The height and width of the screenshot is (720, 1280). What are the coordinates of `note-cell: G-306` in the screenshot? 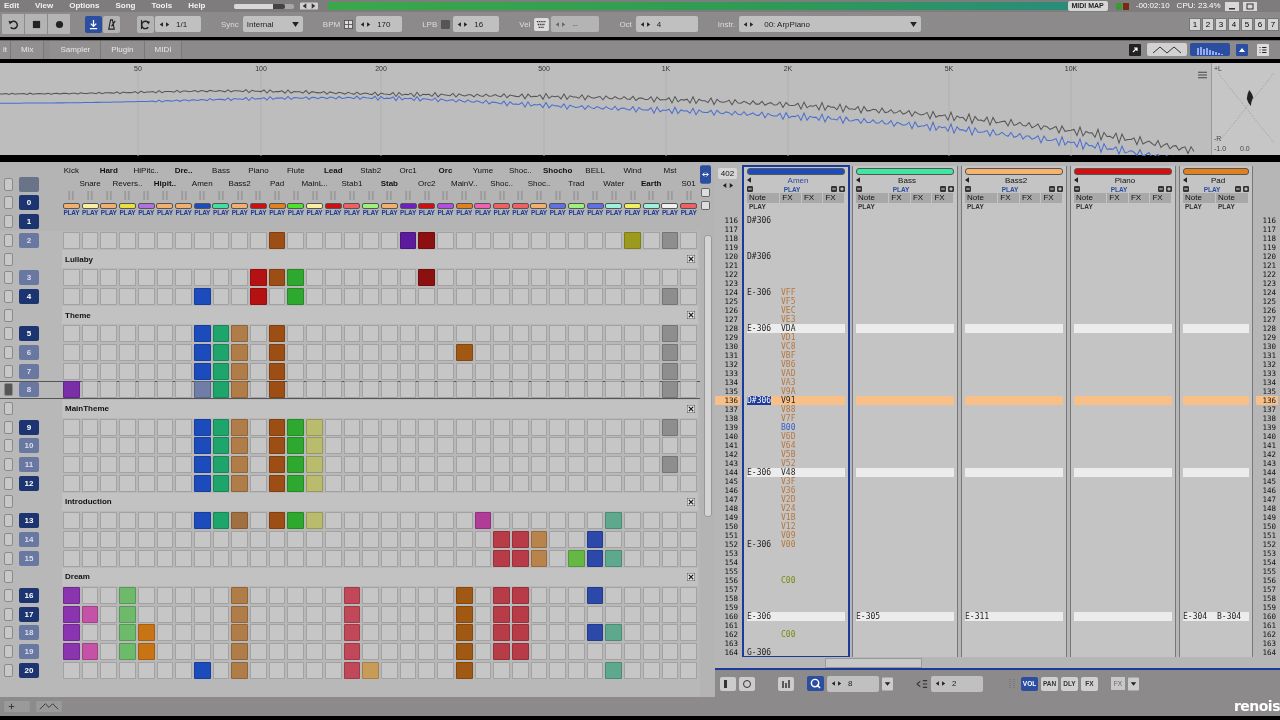 It's located at (759, 652).